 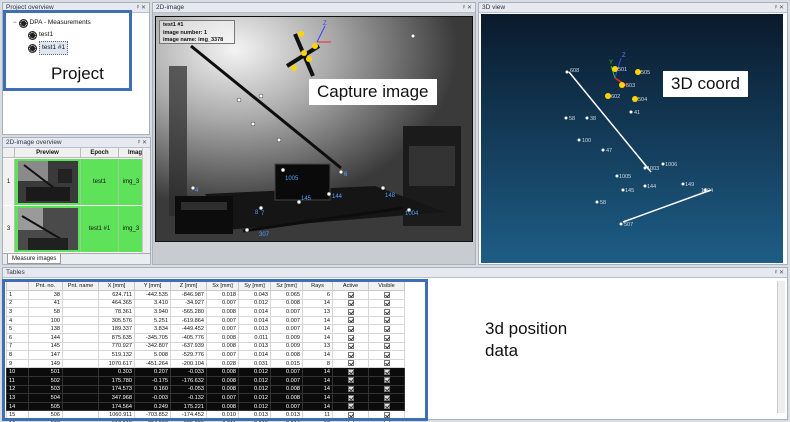 What do you see at coordinates (350, 286) in the screenshot?
I see `col-active: Active` at bounding box center [350, 286].